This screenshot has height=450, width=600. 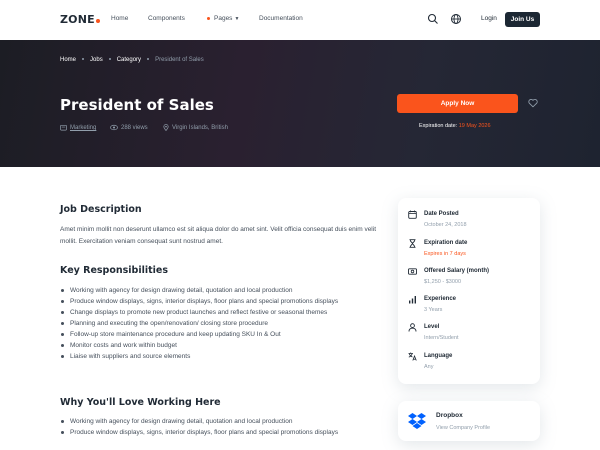 What do you see at coordinates (533, 103) in the screenshot?
I see `heart-icon` at bounding box center [533, 103].